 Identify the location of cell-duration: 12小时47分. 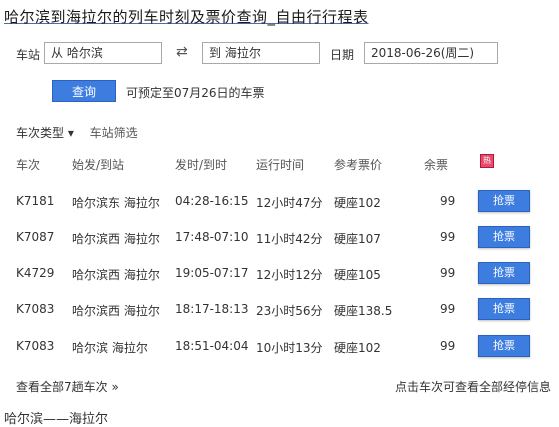
(289, 203).